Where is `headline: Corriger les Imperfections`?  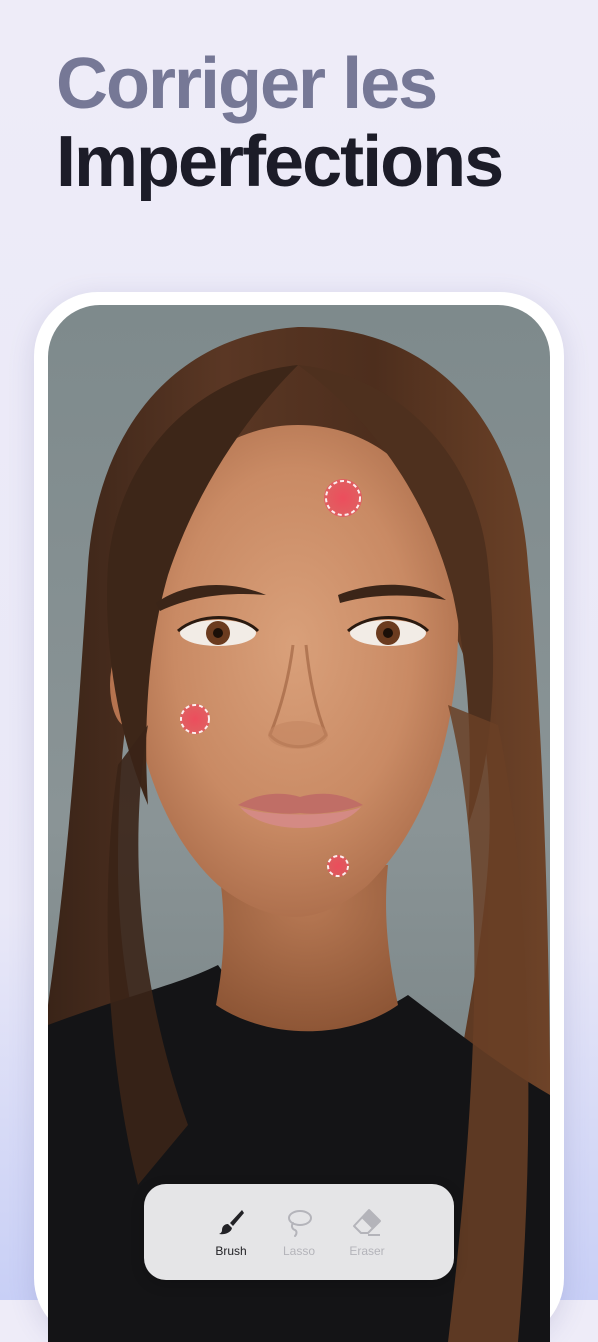
headline: Corriger les Imperfections is located at coordinates (280, 123).